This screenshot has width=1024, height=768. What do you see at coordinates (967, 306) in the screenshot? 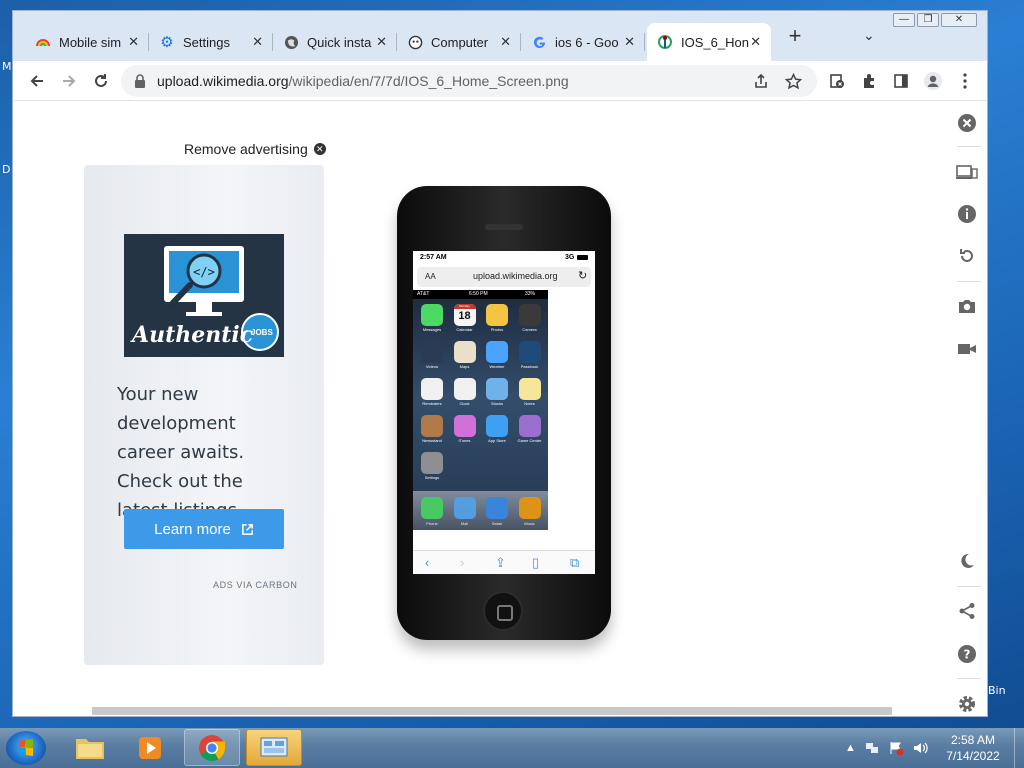
I see `camera-icon` at bounding box center [967, 306].